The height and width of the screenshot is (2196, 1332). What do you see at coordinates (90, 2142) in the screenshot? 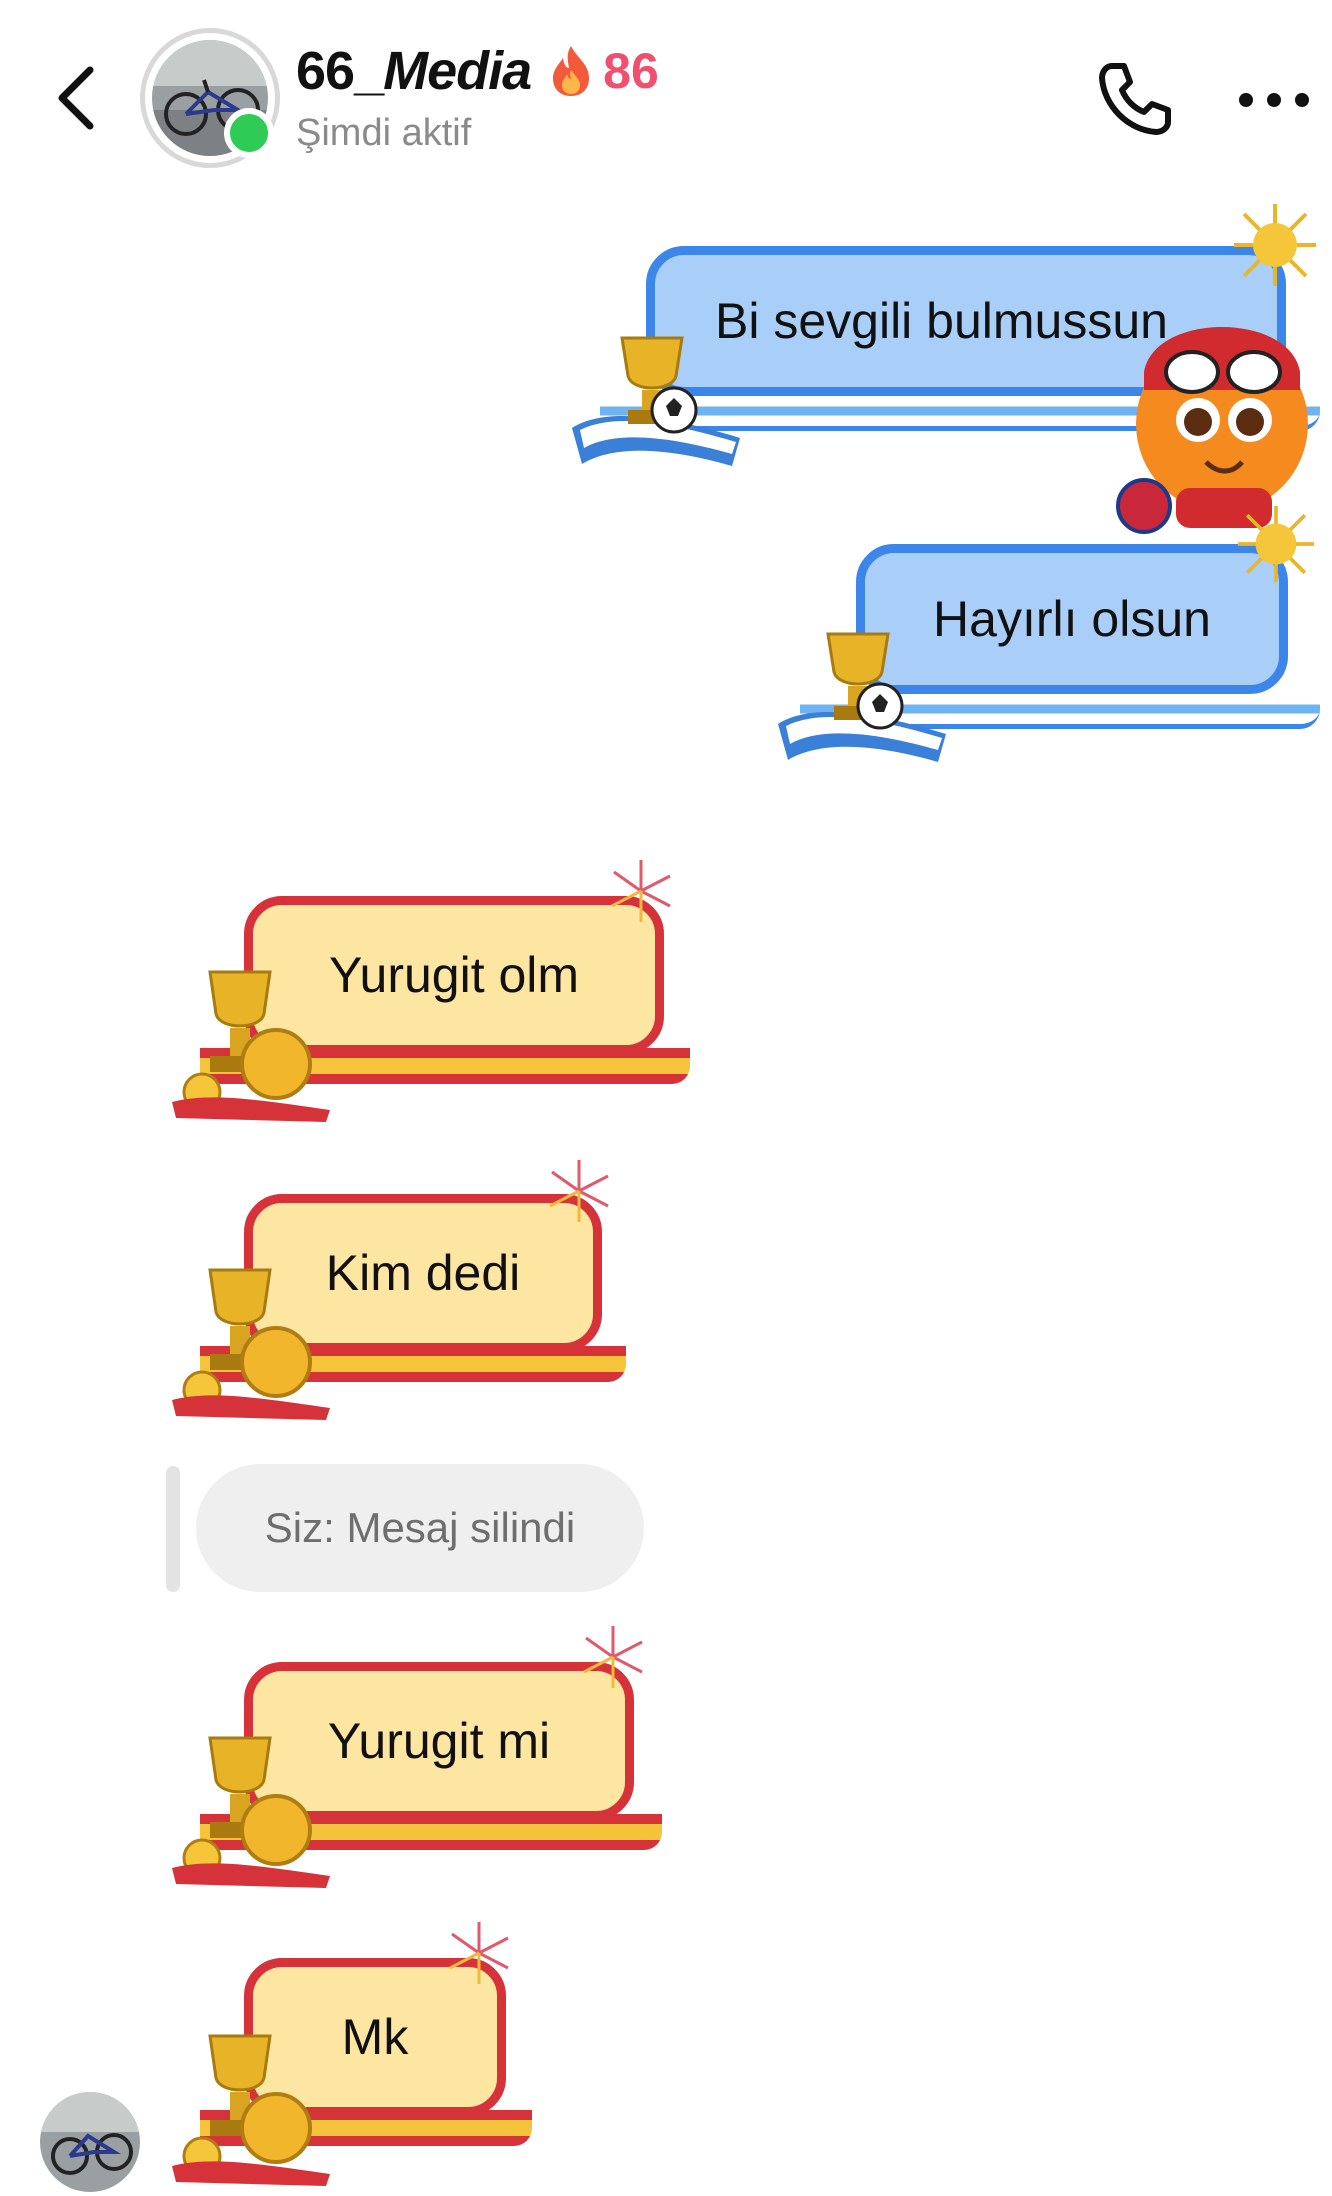
I see `sender-avatar` at bounding box center [90, 2142].